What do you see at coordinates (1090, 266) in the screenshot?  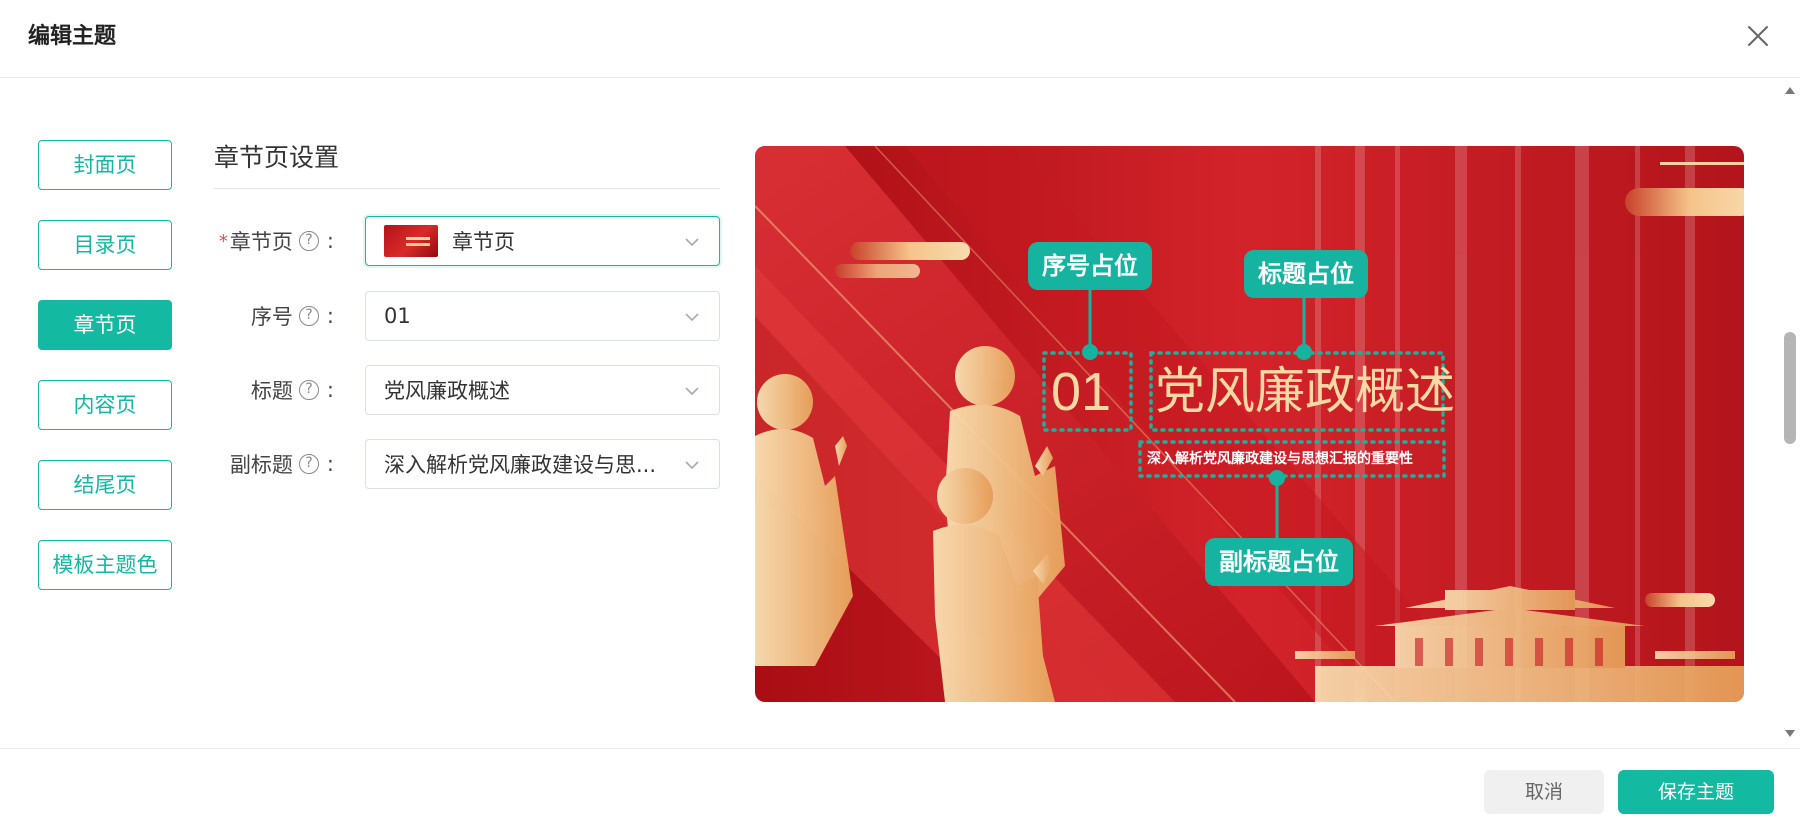 I see `number-placeholder-callout: 序号占位` at bounding box center [1090, 266].